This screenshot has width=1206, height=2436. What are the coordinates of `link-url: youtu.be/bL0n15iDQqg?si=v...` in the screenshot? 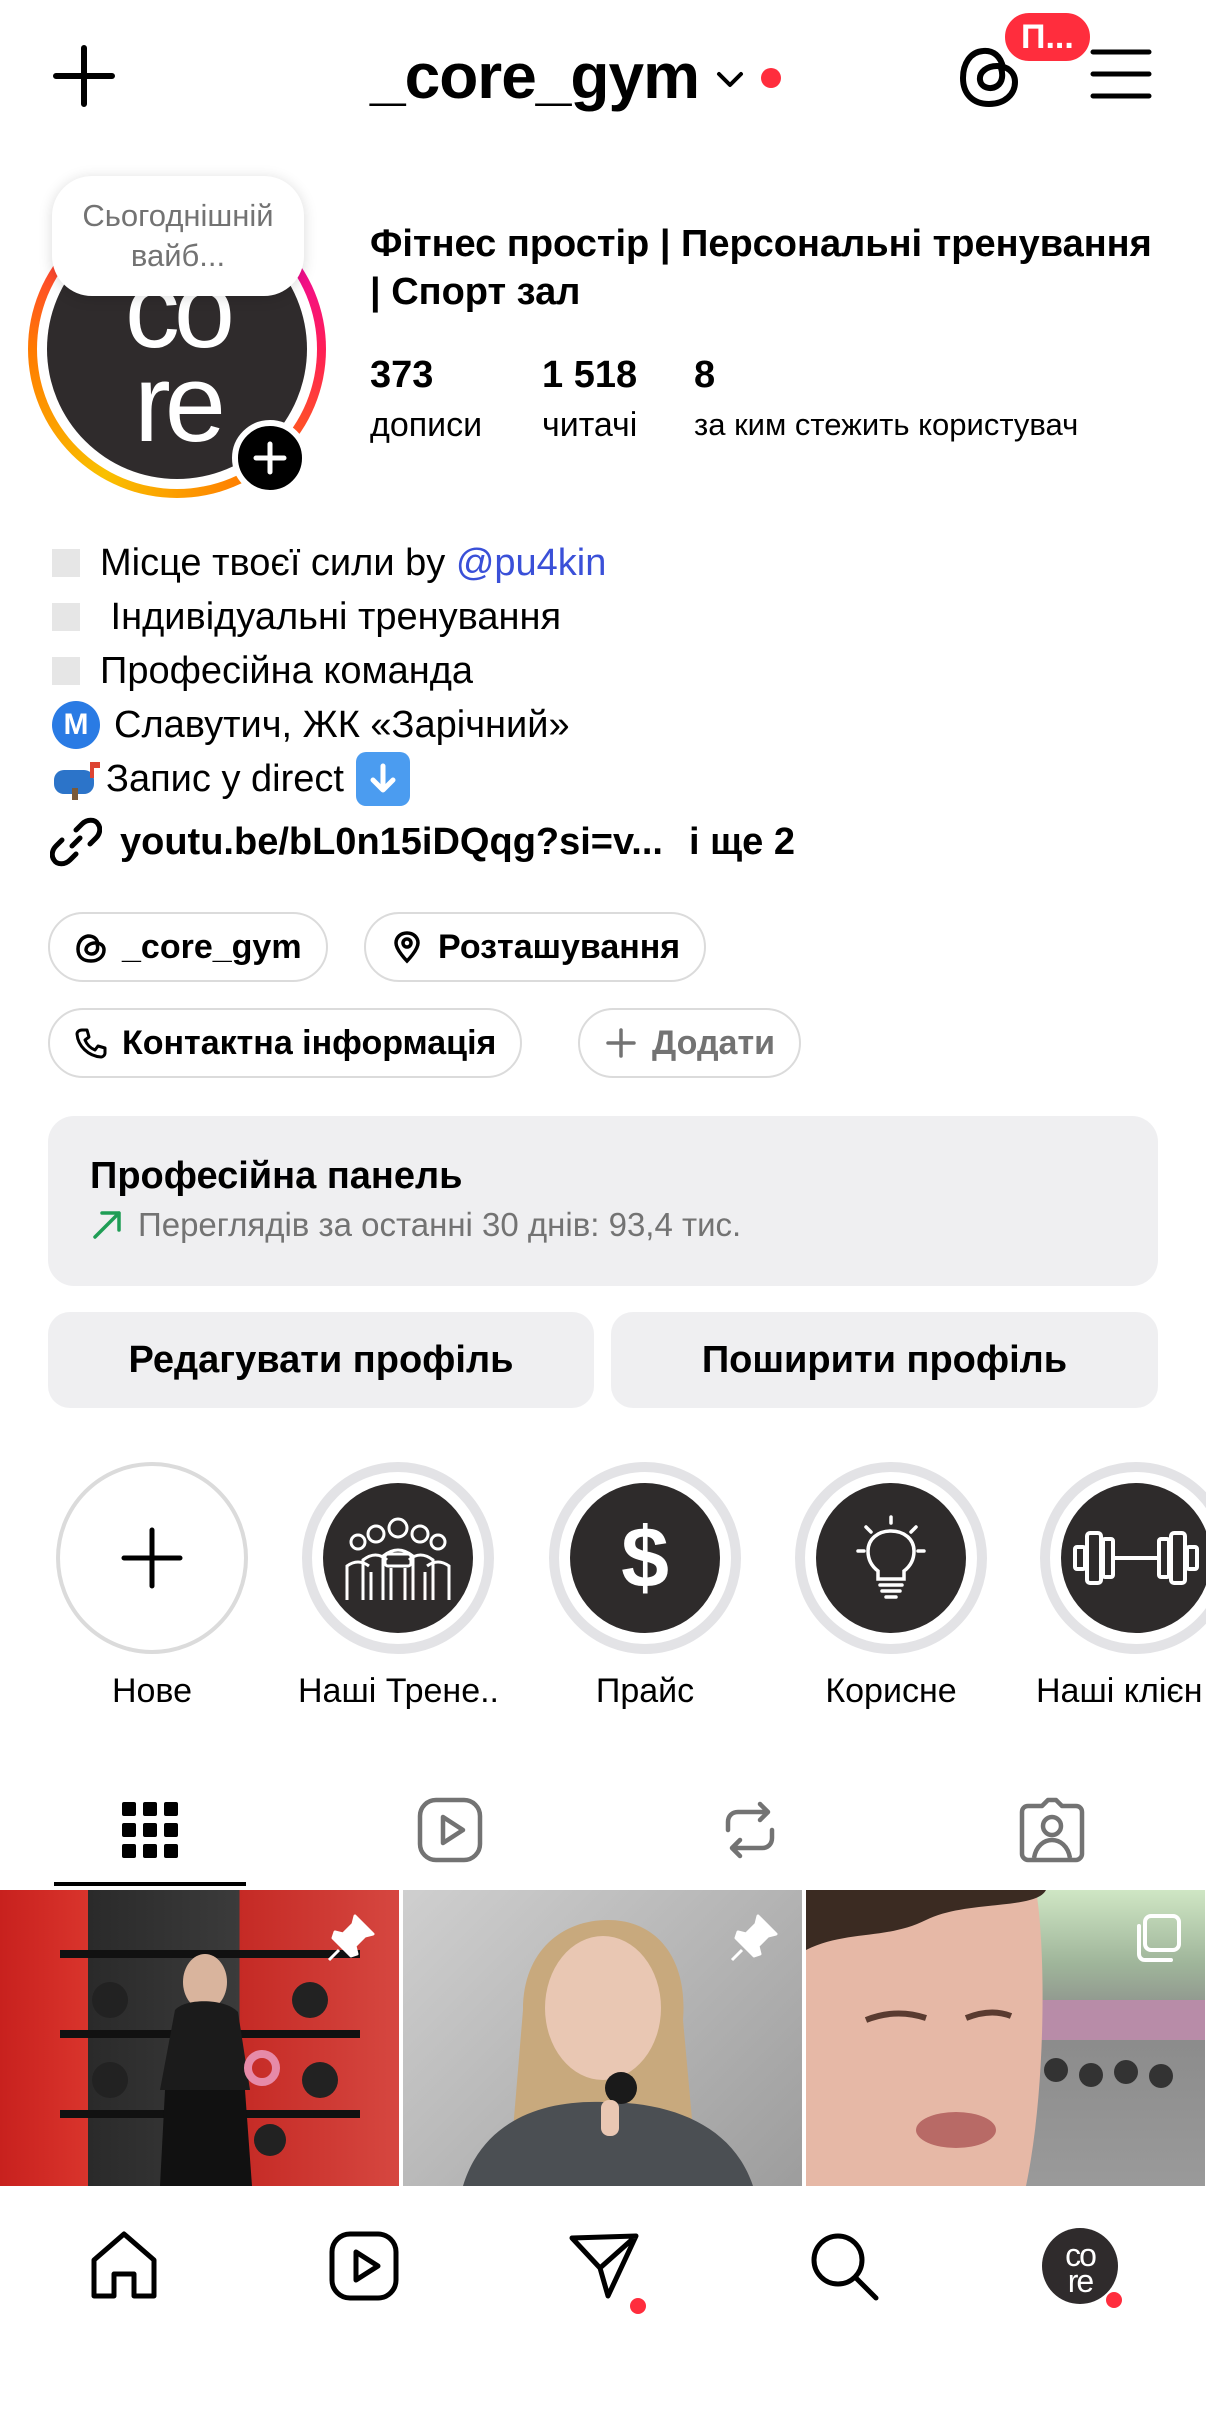 It's located at (391, 842).